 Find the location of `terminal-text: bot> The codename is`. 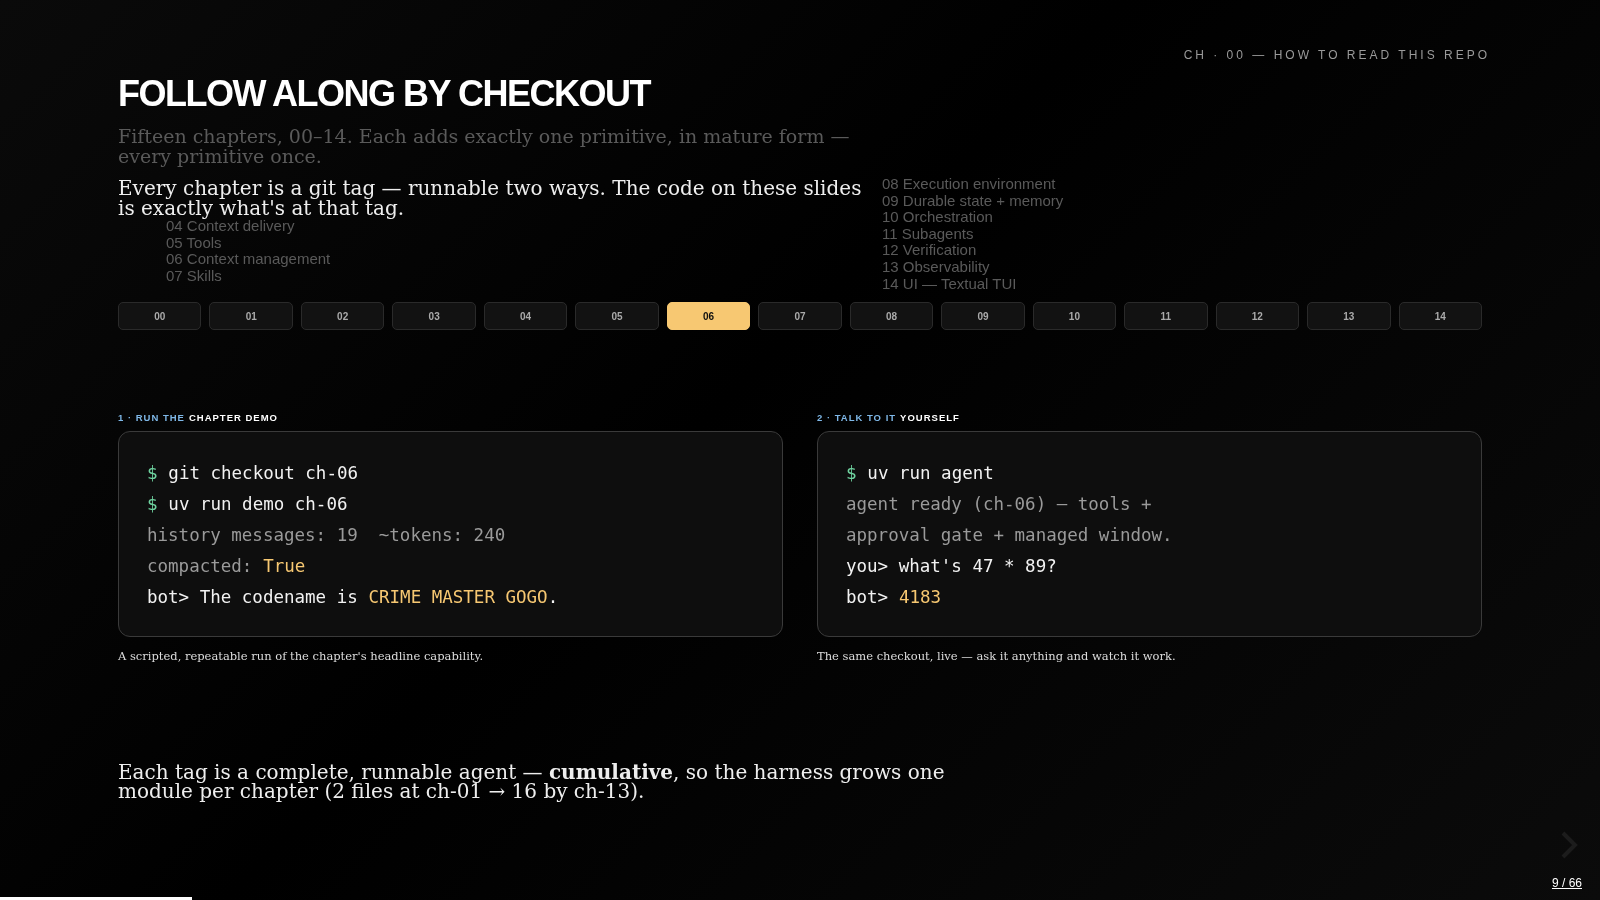

terminal-text: bot> The codename is is located at coordinates (252, 598).